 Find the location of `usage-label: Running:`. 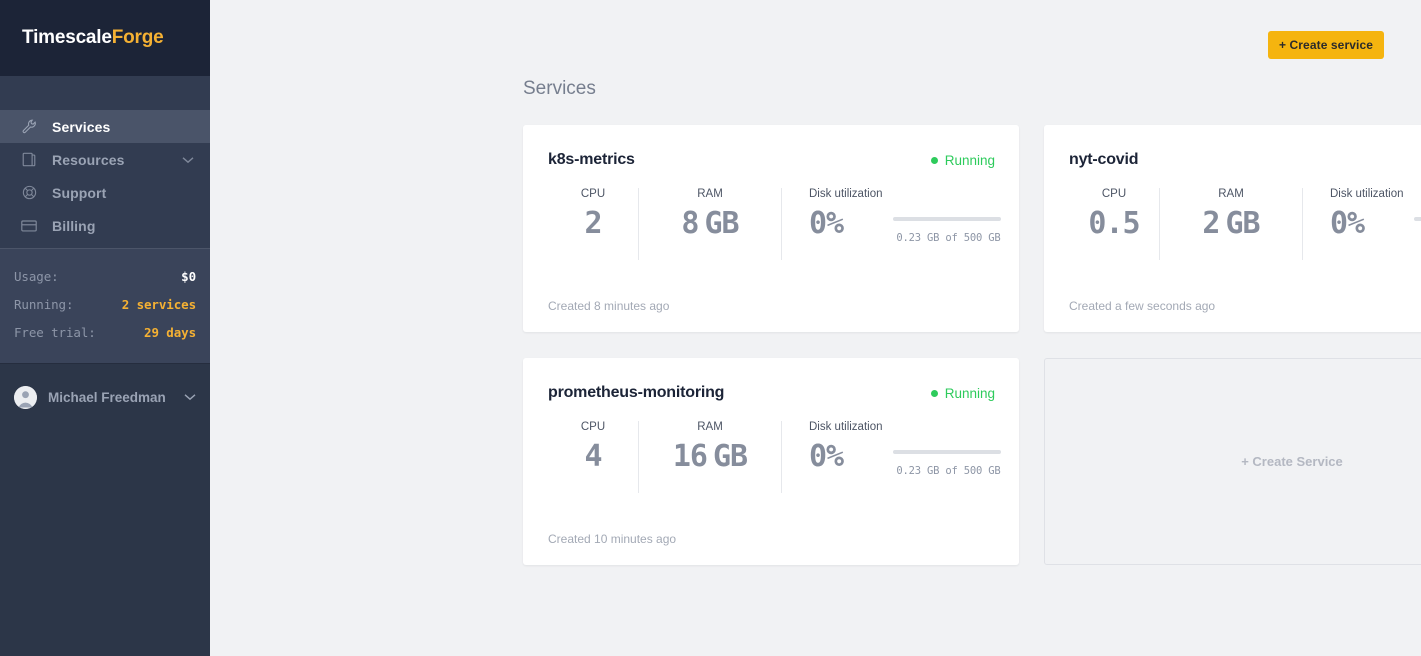

usage-label: Running: is located at coordinates (44, 304).